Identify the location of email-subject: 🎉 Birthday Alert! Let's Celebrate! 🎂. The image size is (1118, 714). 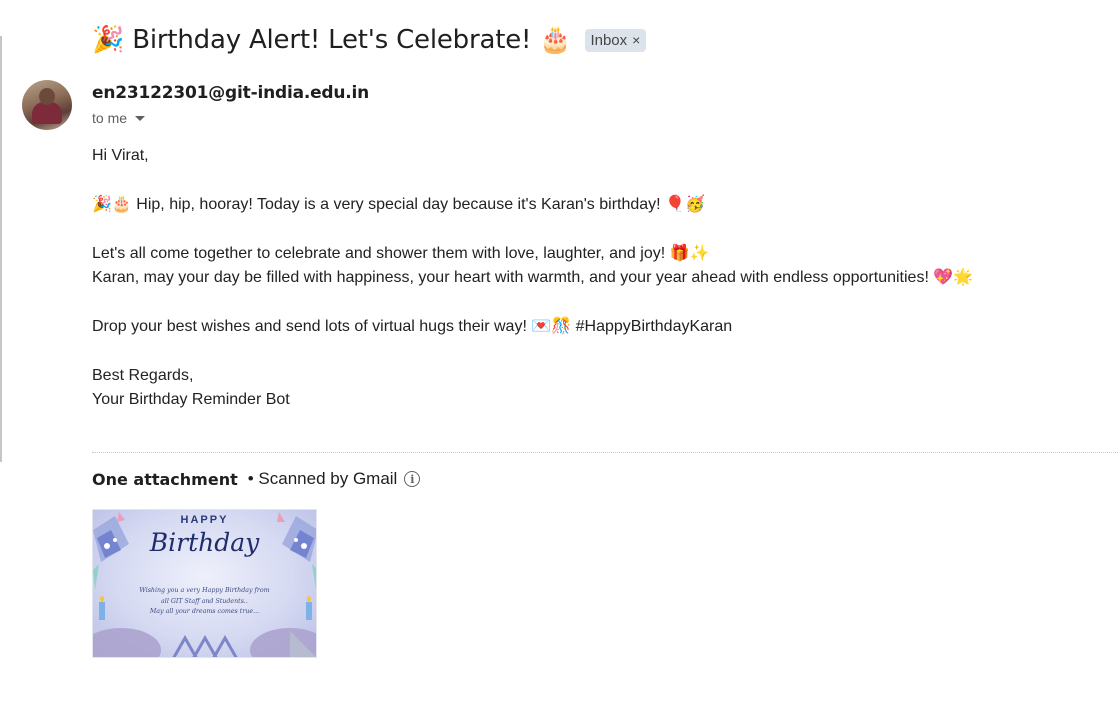
(332, 40).